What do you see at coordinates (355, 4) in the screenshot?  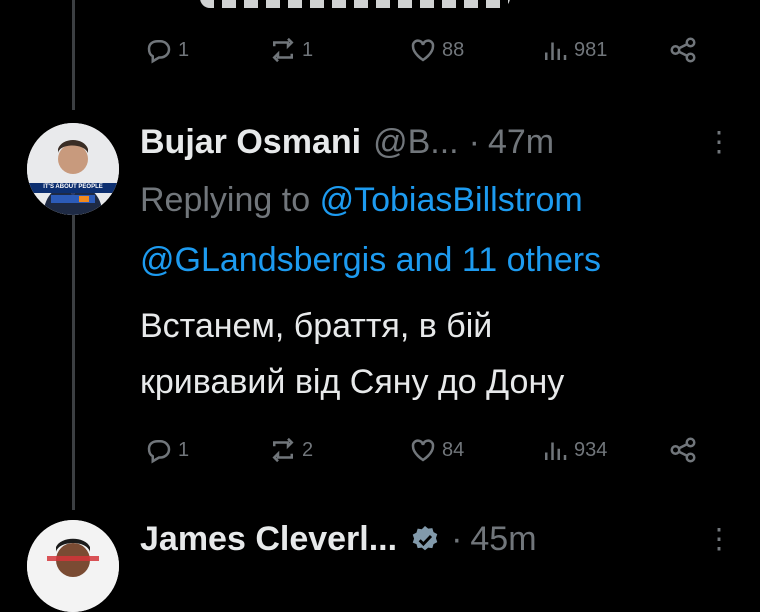 I see `prev-tweet-text-fragment` at bounding box center [355, 4].